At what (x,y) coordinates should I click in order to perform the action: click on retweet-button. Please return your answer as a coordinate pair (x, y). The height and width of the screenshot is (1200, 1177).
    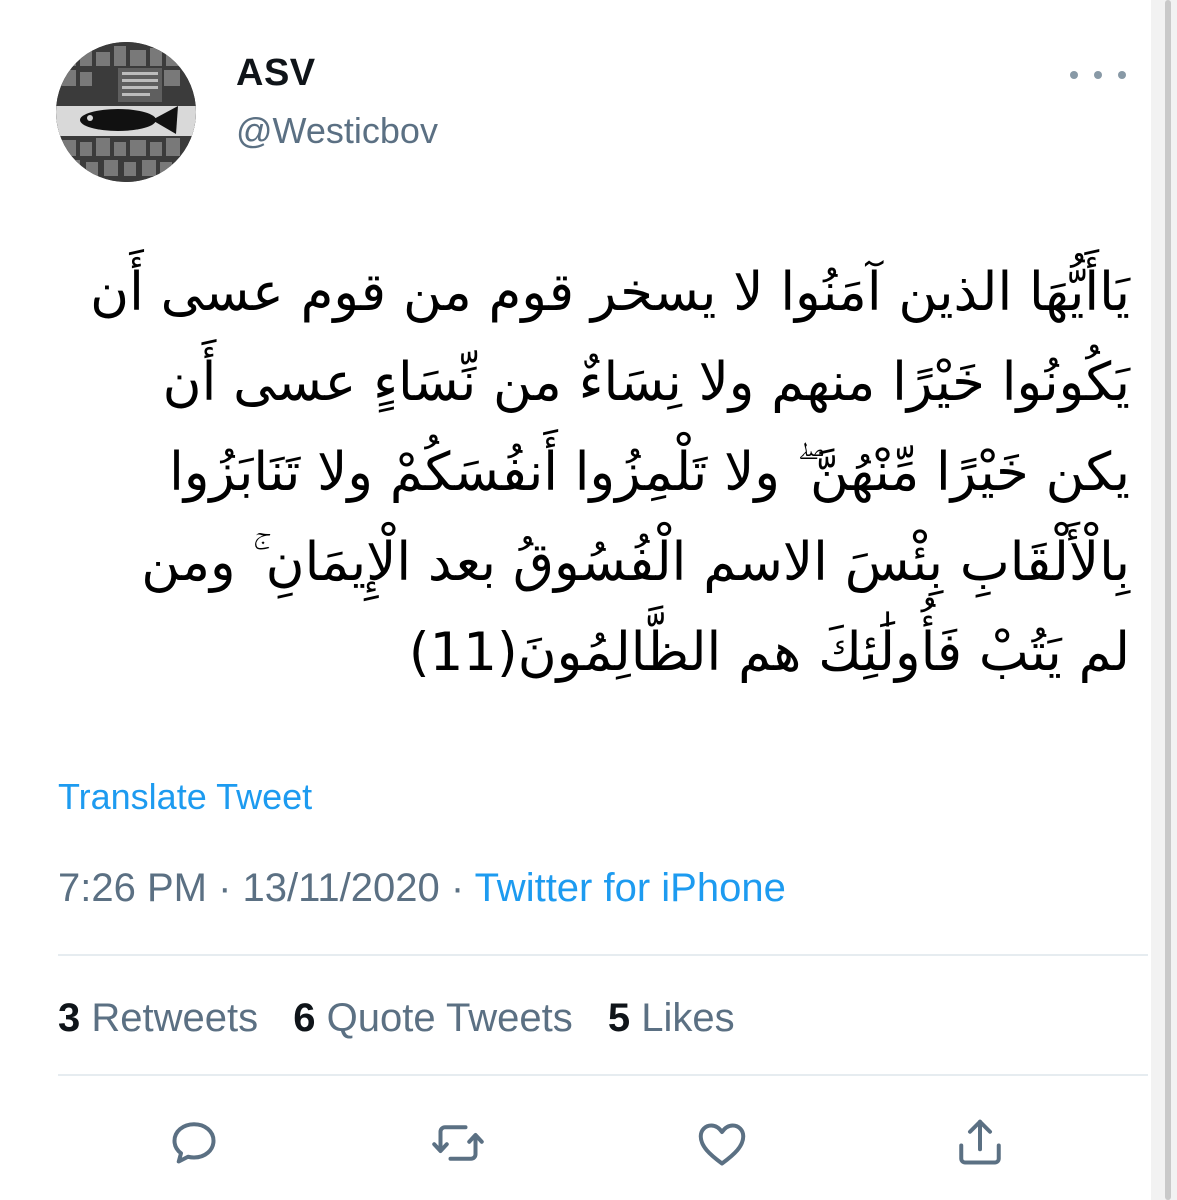
    Looking at the image, I should click on (458, 1143).